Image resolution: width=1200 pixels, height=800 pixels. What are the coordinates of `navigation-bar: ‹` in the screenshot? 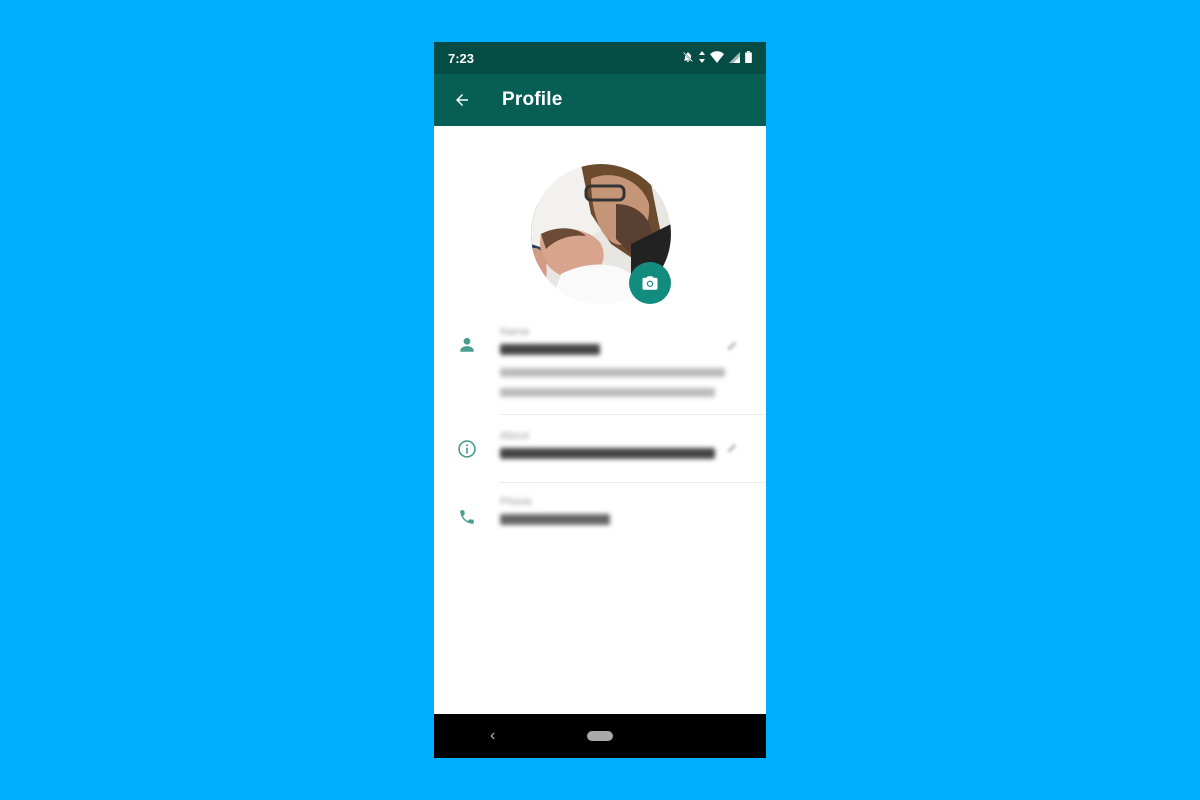 It's located at (600, 736).